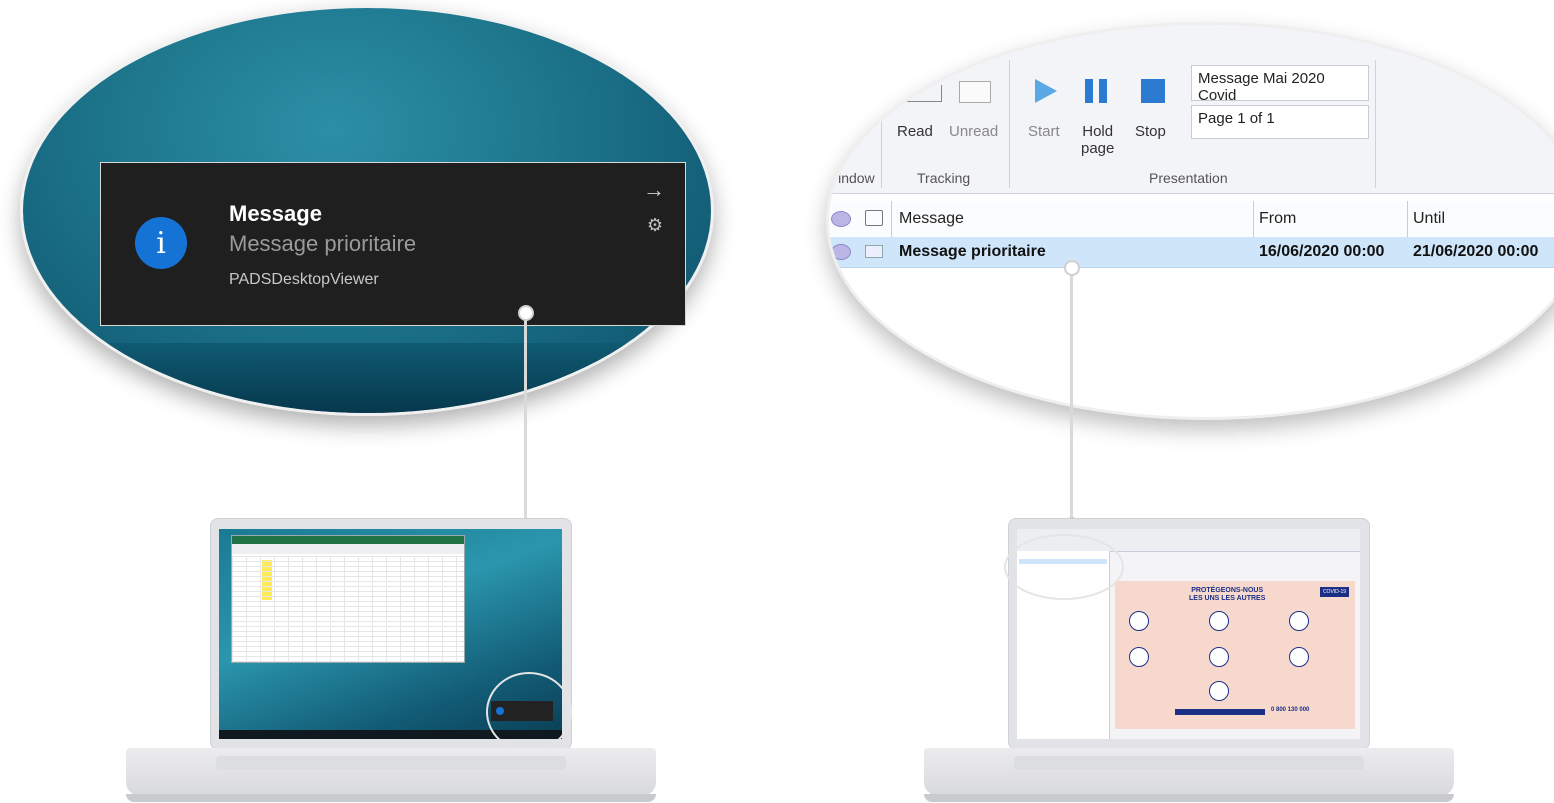 The height and width of the screenshot is (803, 1554). I want to click on ribbon-group-presentation: Presentation, so click(1188, 178).